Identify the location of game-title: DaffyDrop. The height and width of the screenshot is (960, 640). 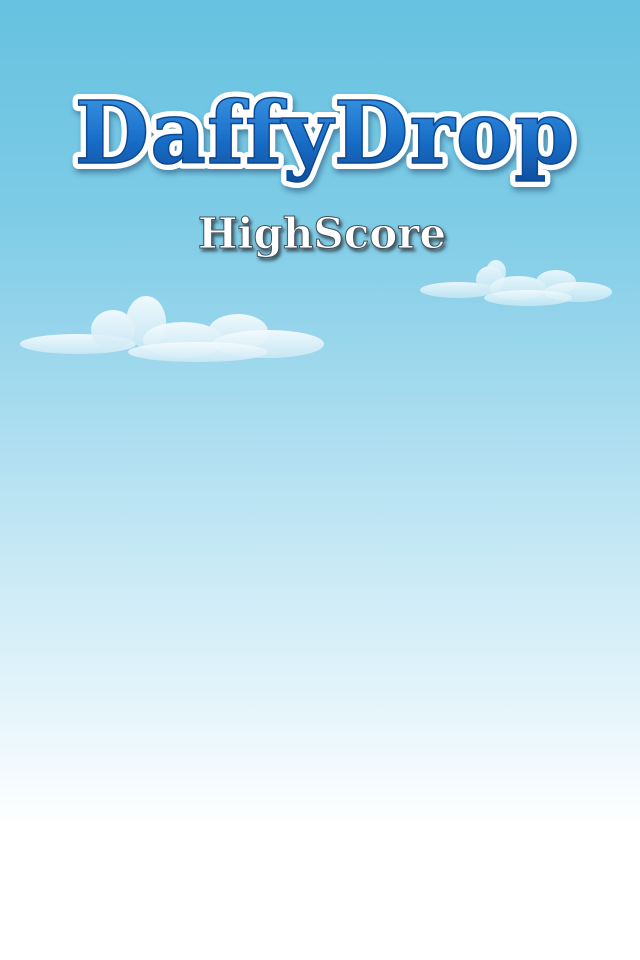
(325, 133).